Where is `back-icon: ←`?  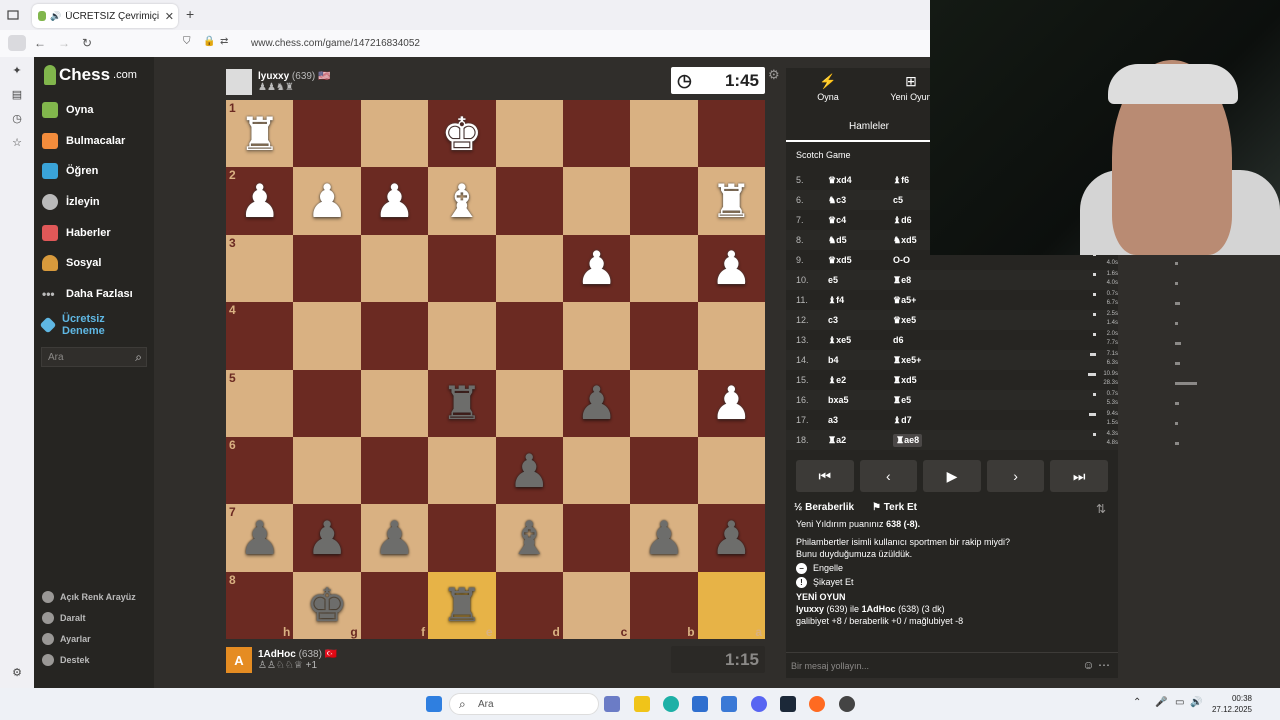 back-icon: ← is located at coordinates (40, 43).